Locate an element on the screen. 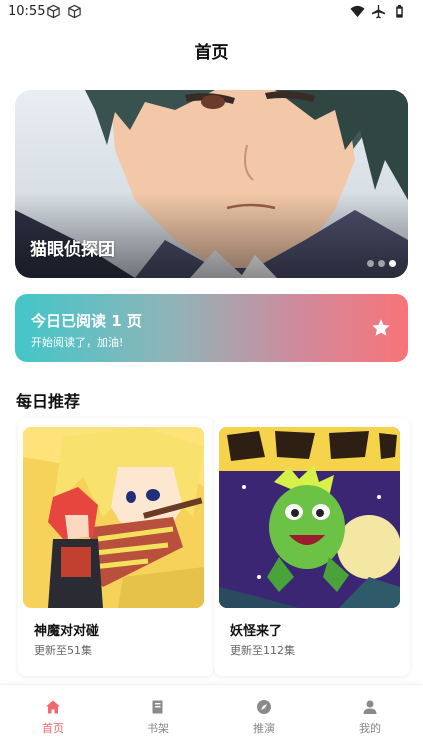  airplane-icon is located at coordinates (378, 11).